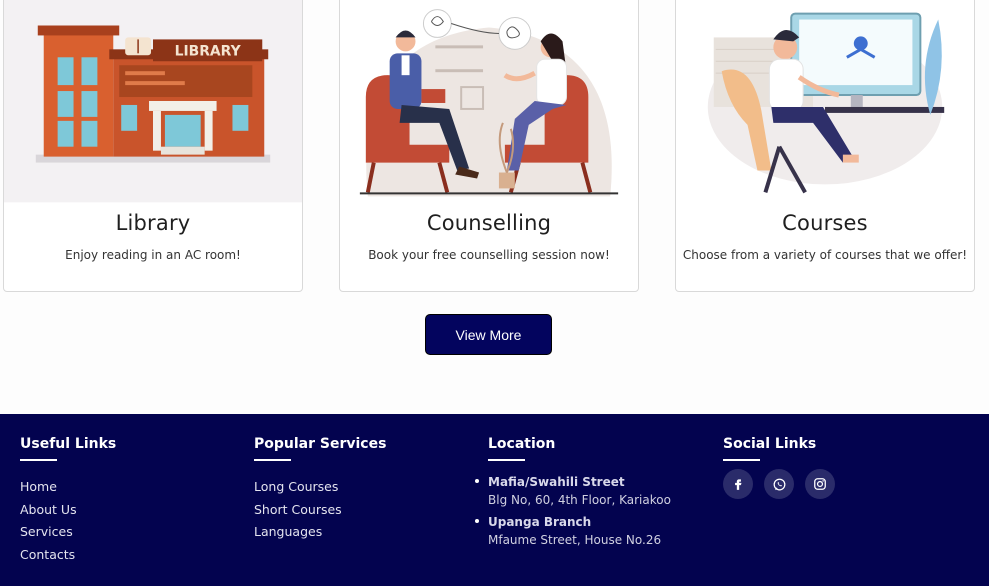 This screenshot has height=586, width=989. Describe the element at coordinates (540, 522) in the screenshot. I see `location-name: Upanga Branch` at that location.